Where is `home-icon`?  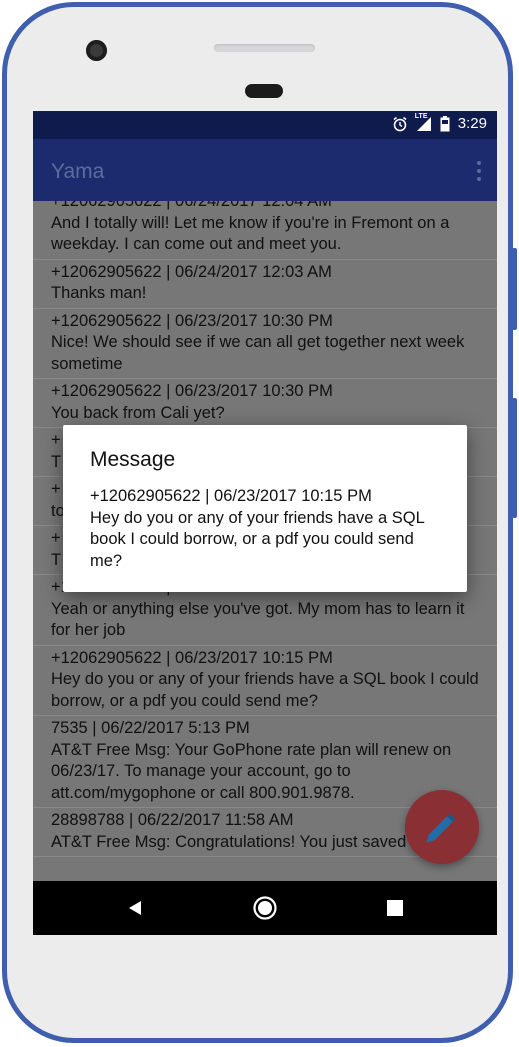 home-icon is located at coordinates (265, 908).